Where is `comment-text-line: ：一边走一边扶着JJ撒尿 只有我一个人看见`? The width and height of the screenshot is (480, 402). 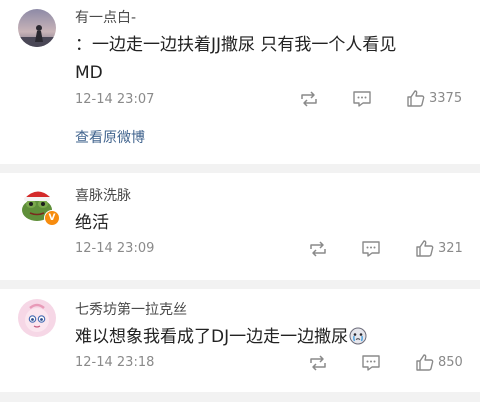 comment-text-line: ：一边走一边扶着JJ撒尿 只有我一个人看见 is located at coordinates (236, 45).